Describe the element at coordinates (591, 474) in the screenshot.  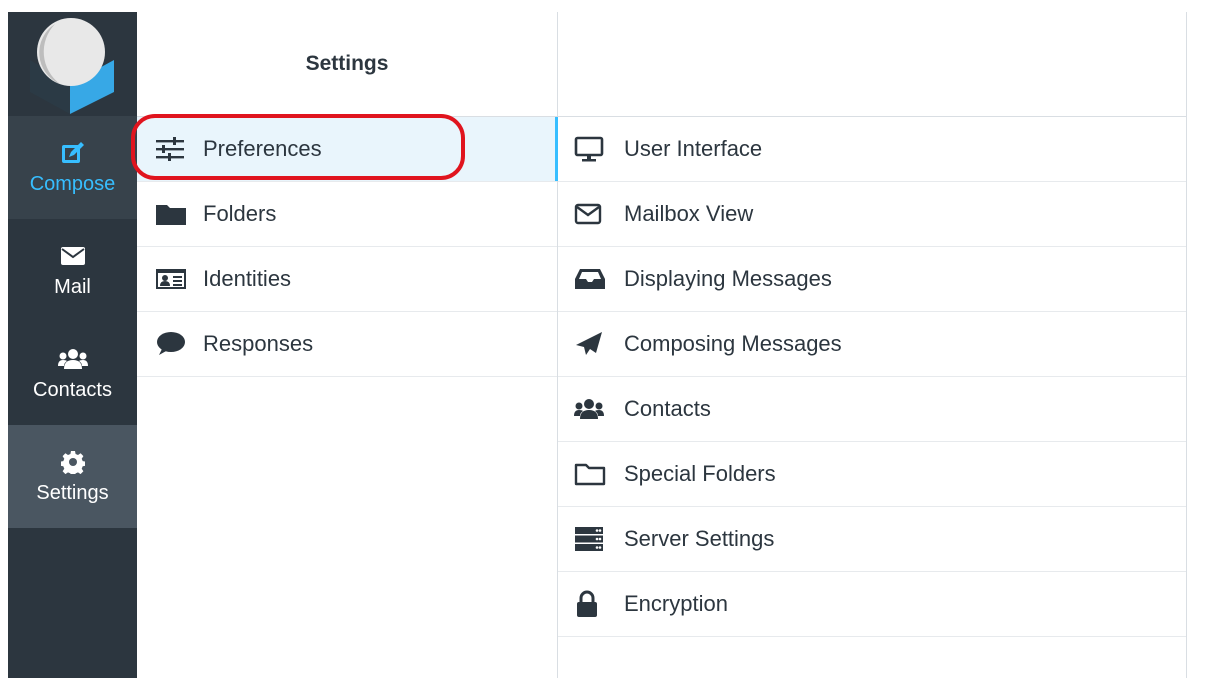
I see `folder-outline-icon` at that location.